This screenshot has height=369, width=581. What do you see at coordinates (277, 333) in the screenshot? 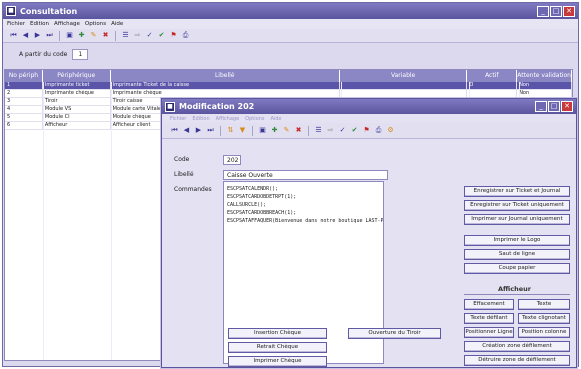
I see `insertion-cheque-button: Insertion Chèque` at bounding box center [277, 333].